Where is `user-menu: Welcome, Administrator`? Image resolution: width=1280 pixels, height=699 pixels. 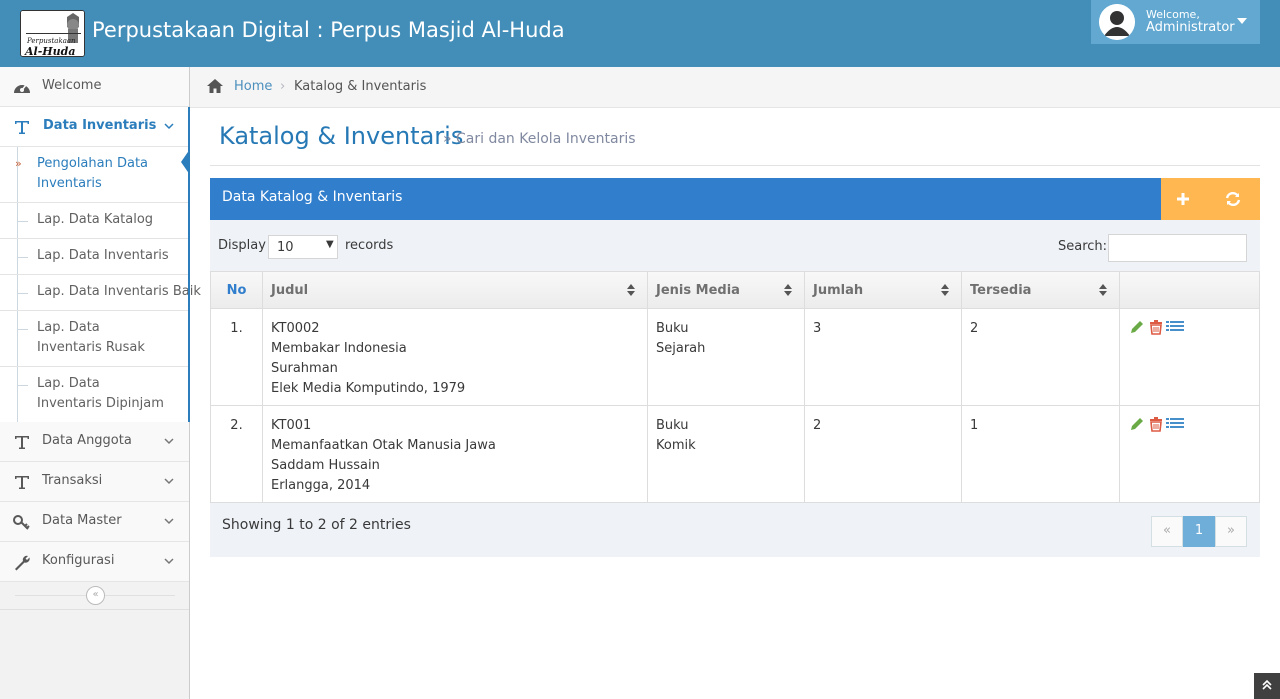 user-menu: Welcome, Administrator is located at coordinates (1175, 22).